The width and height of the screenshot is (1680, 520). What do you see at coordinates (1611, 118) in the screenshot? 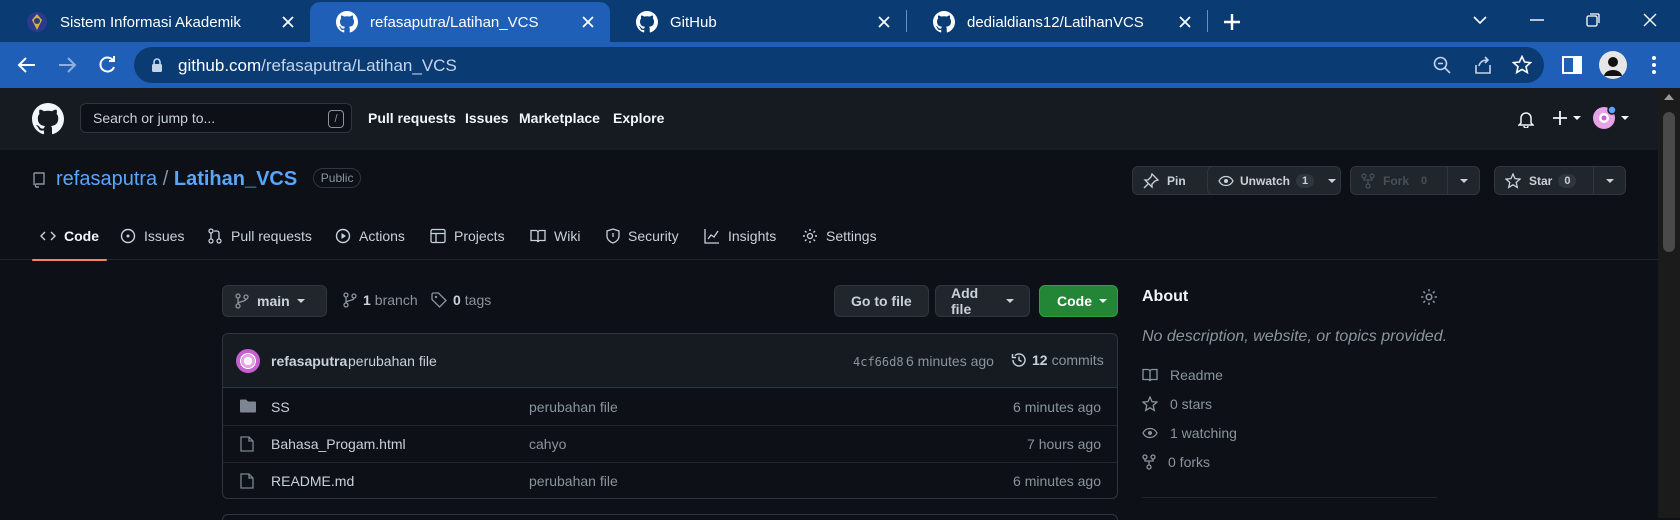
I see `user-avatar-menu` at bounding box center [1611, 118].